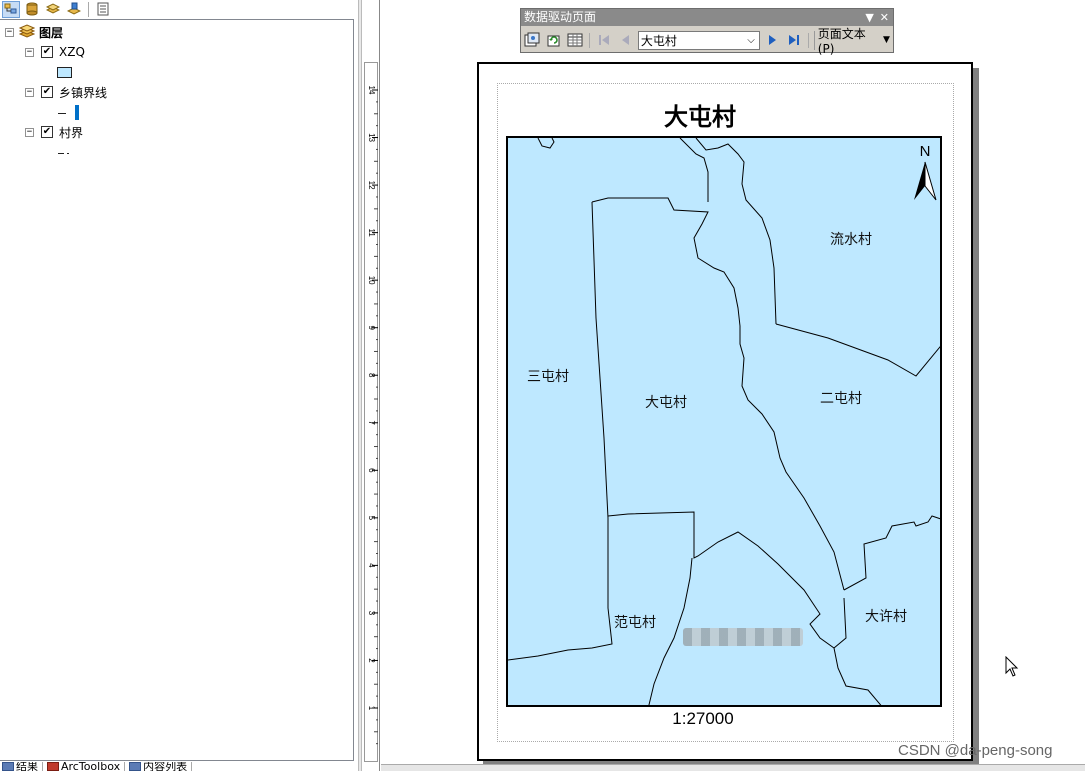  I want to click on tab-table-of-contents: 内容列表, so click(161, 766).